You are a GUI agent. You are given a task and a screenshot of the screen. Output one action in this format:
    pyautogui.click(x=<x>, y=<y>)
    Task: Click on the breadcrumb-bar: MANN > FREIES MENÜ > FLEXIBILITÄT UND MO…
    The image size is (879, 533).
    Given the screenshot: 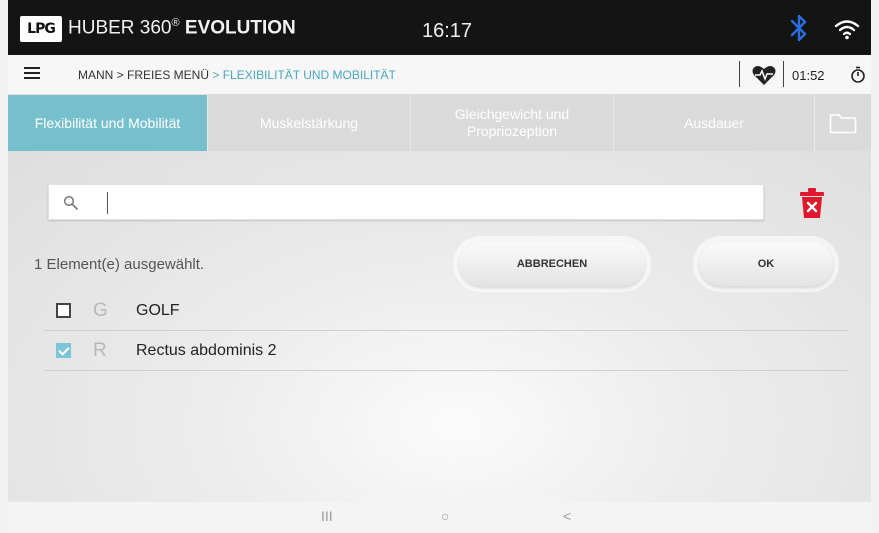 What is the action you would take?
    pyautogui.click(x=439, y=75)
    